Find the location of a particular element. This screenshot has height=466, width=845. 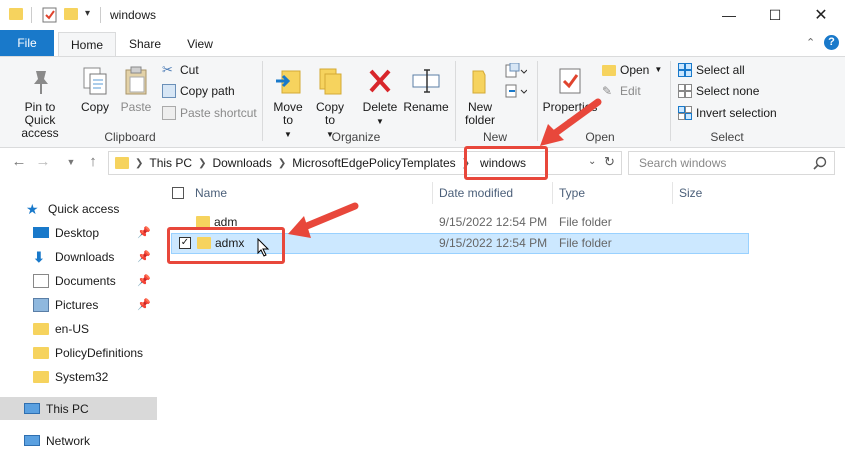

breadcrumb-downloads: Downloads is located at coordinates (241, 163).